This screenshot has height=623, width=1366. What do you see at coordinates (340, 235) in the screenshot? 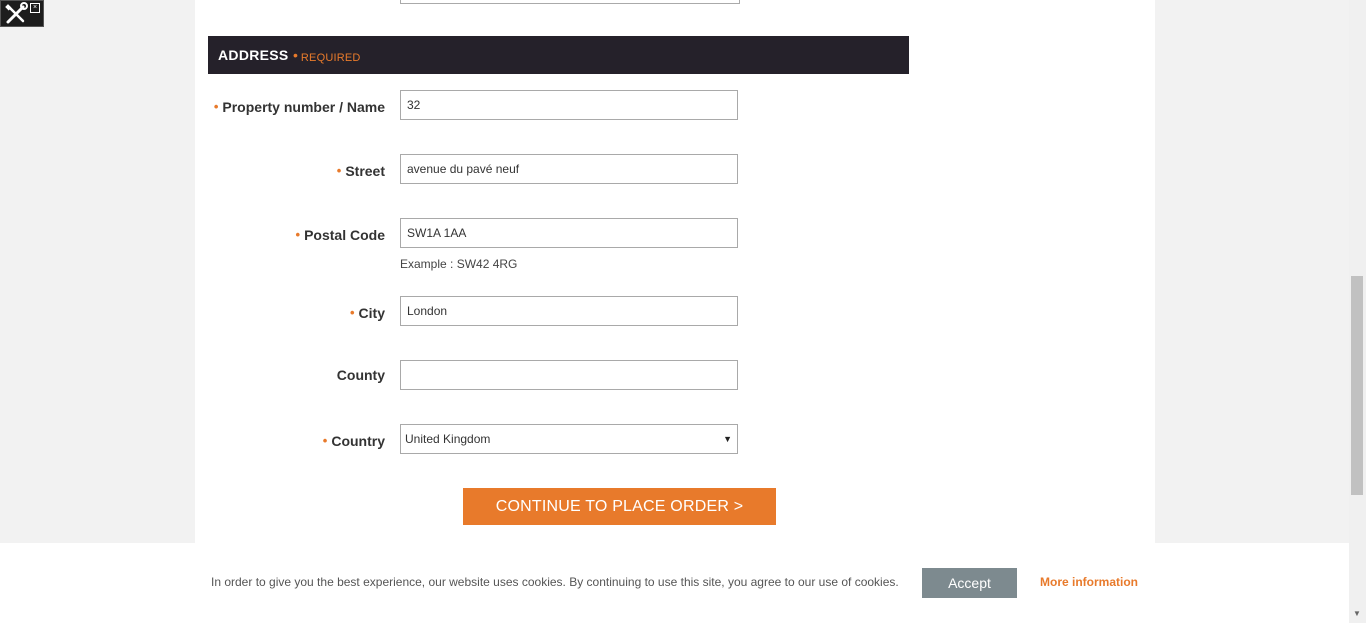
I see `postal-label: • Postal Code` at bounding box center [340, 235].